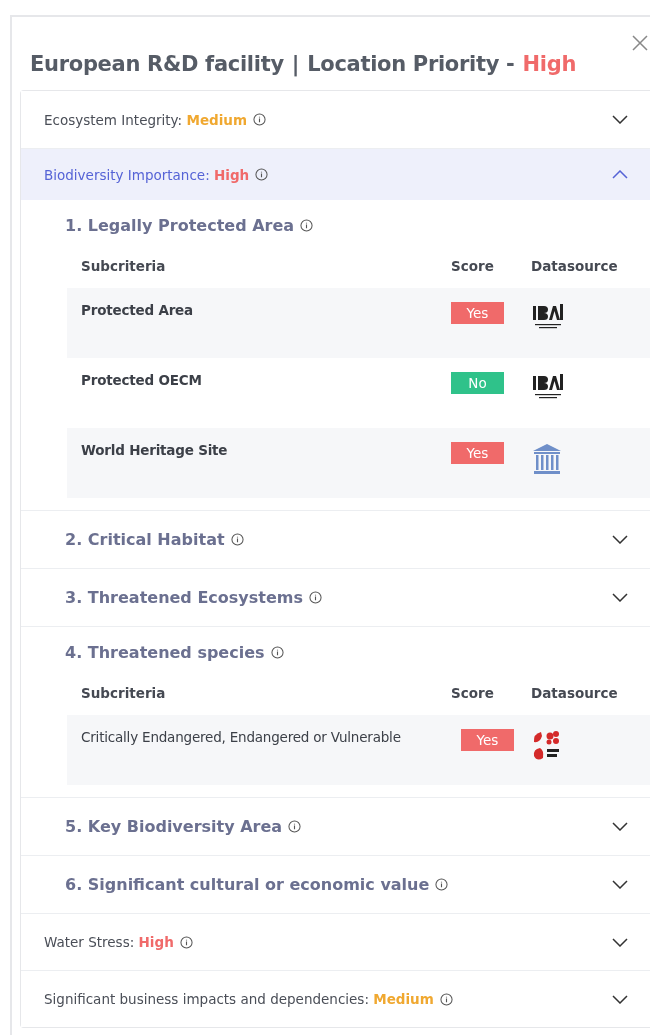  I want to click on section-title: Significant business impacts and dependencies: Medium, so click(239, 999).